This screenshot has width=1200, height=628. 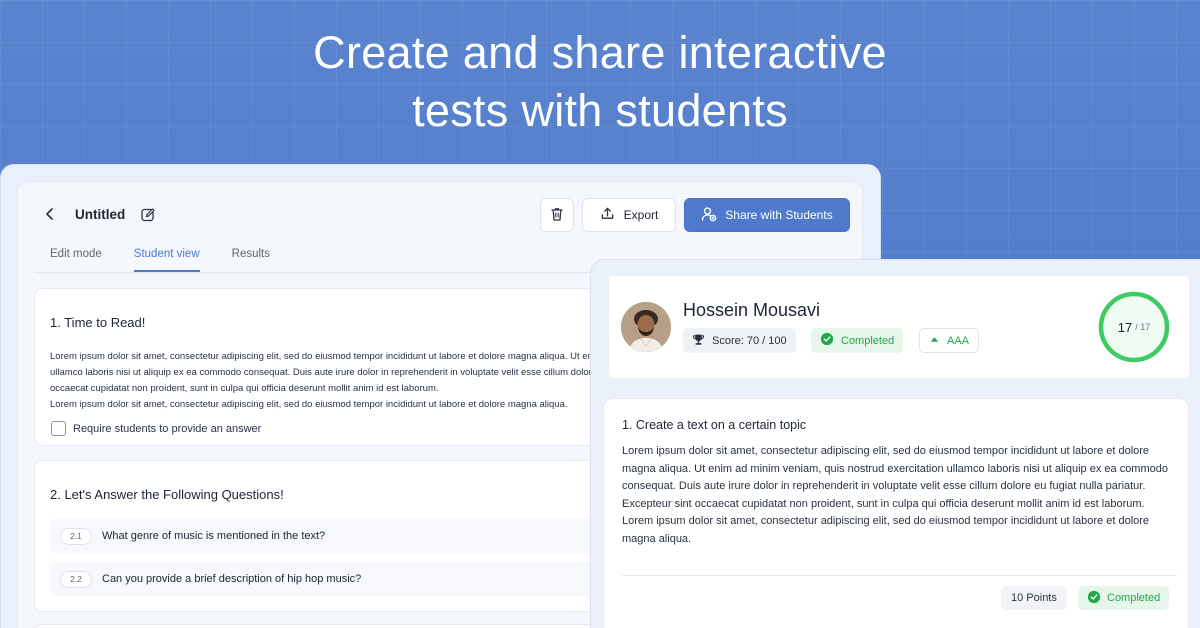 I want to click on trophy-icon, so click(x=698, y=341).